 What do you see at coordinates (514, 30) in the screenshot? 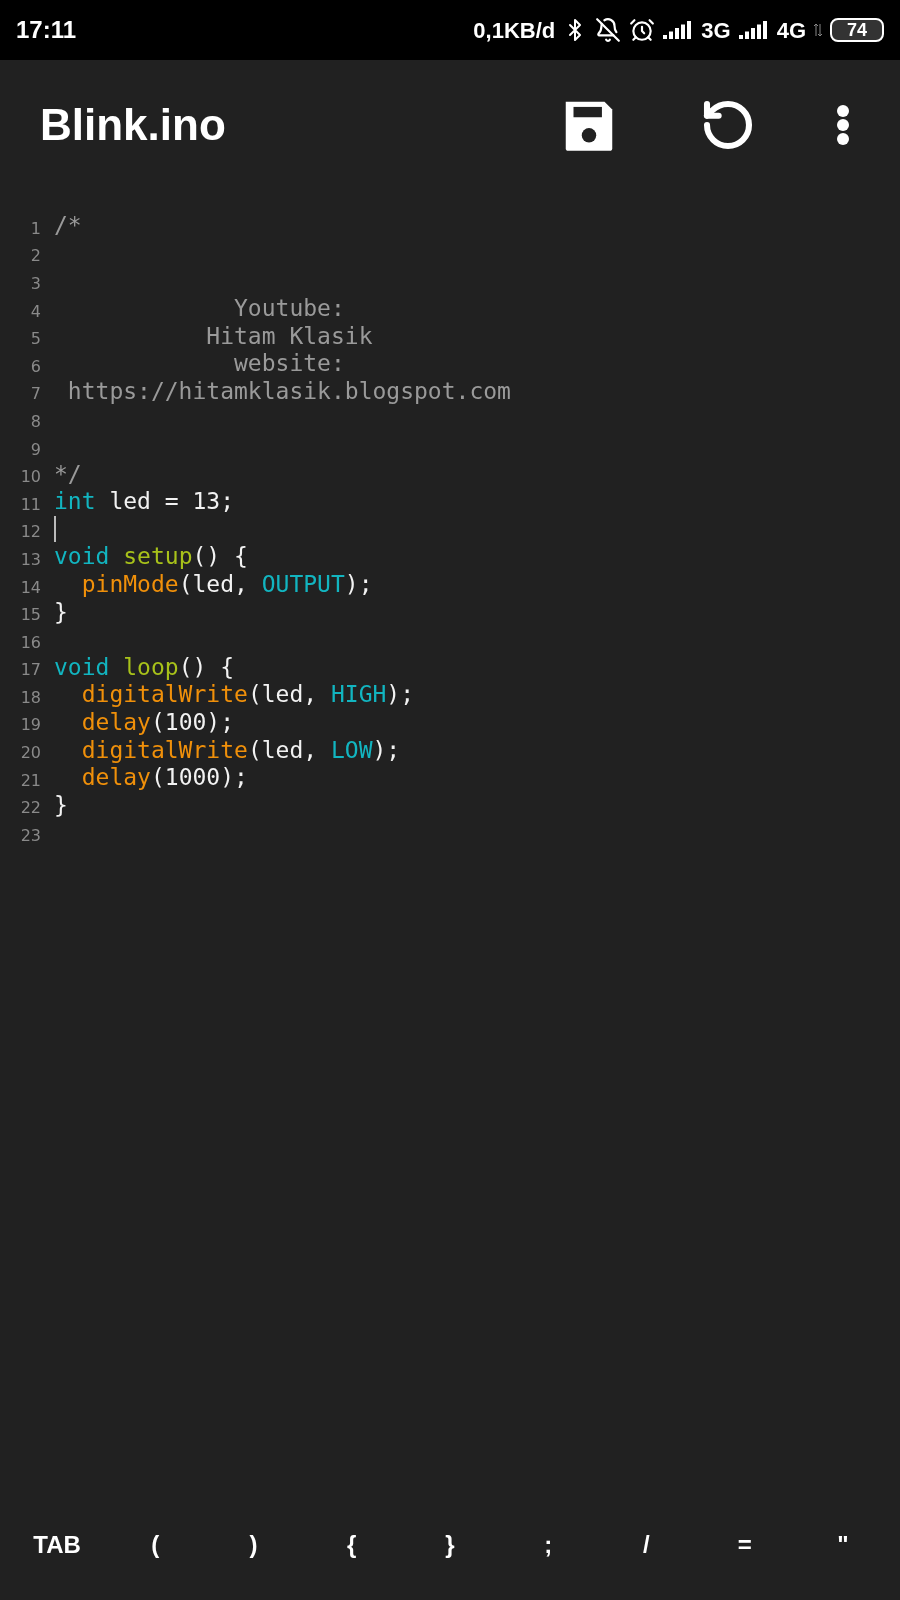
I see `network-speed: 0,1KB/d` at bounding box center [514, 30].